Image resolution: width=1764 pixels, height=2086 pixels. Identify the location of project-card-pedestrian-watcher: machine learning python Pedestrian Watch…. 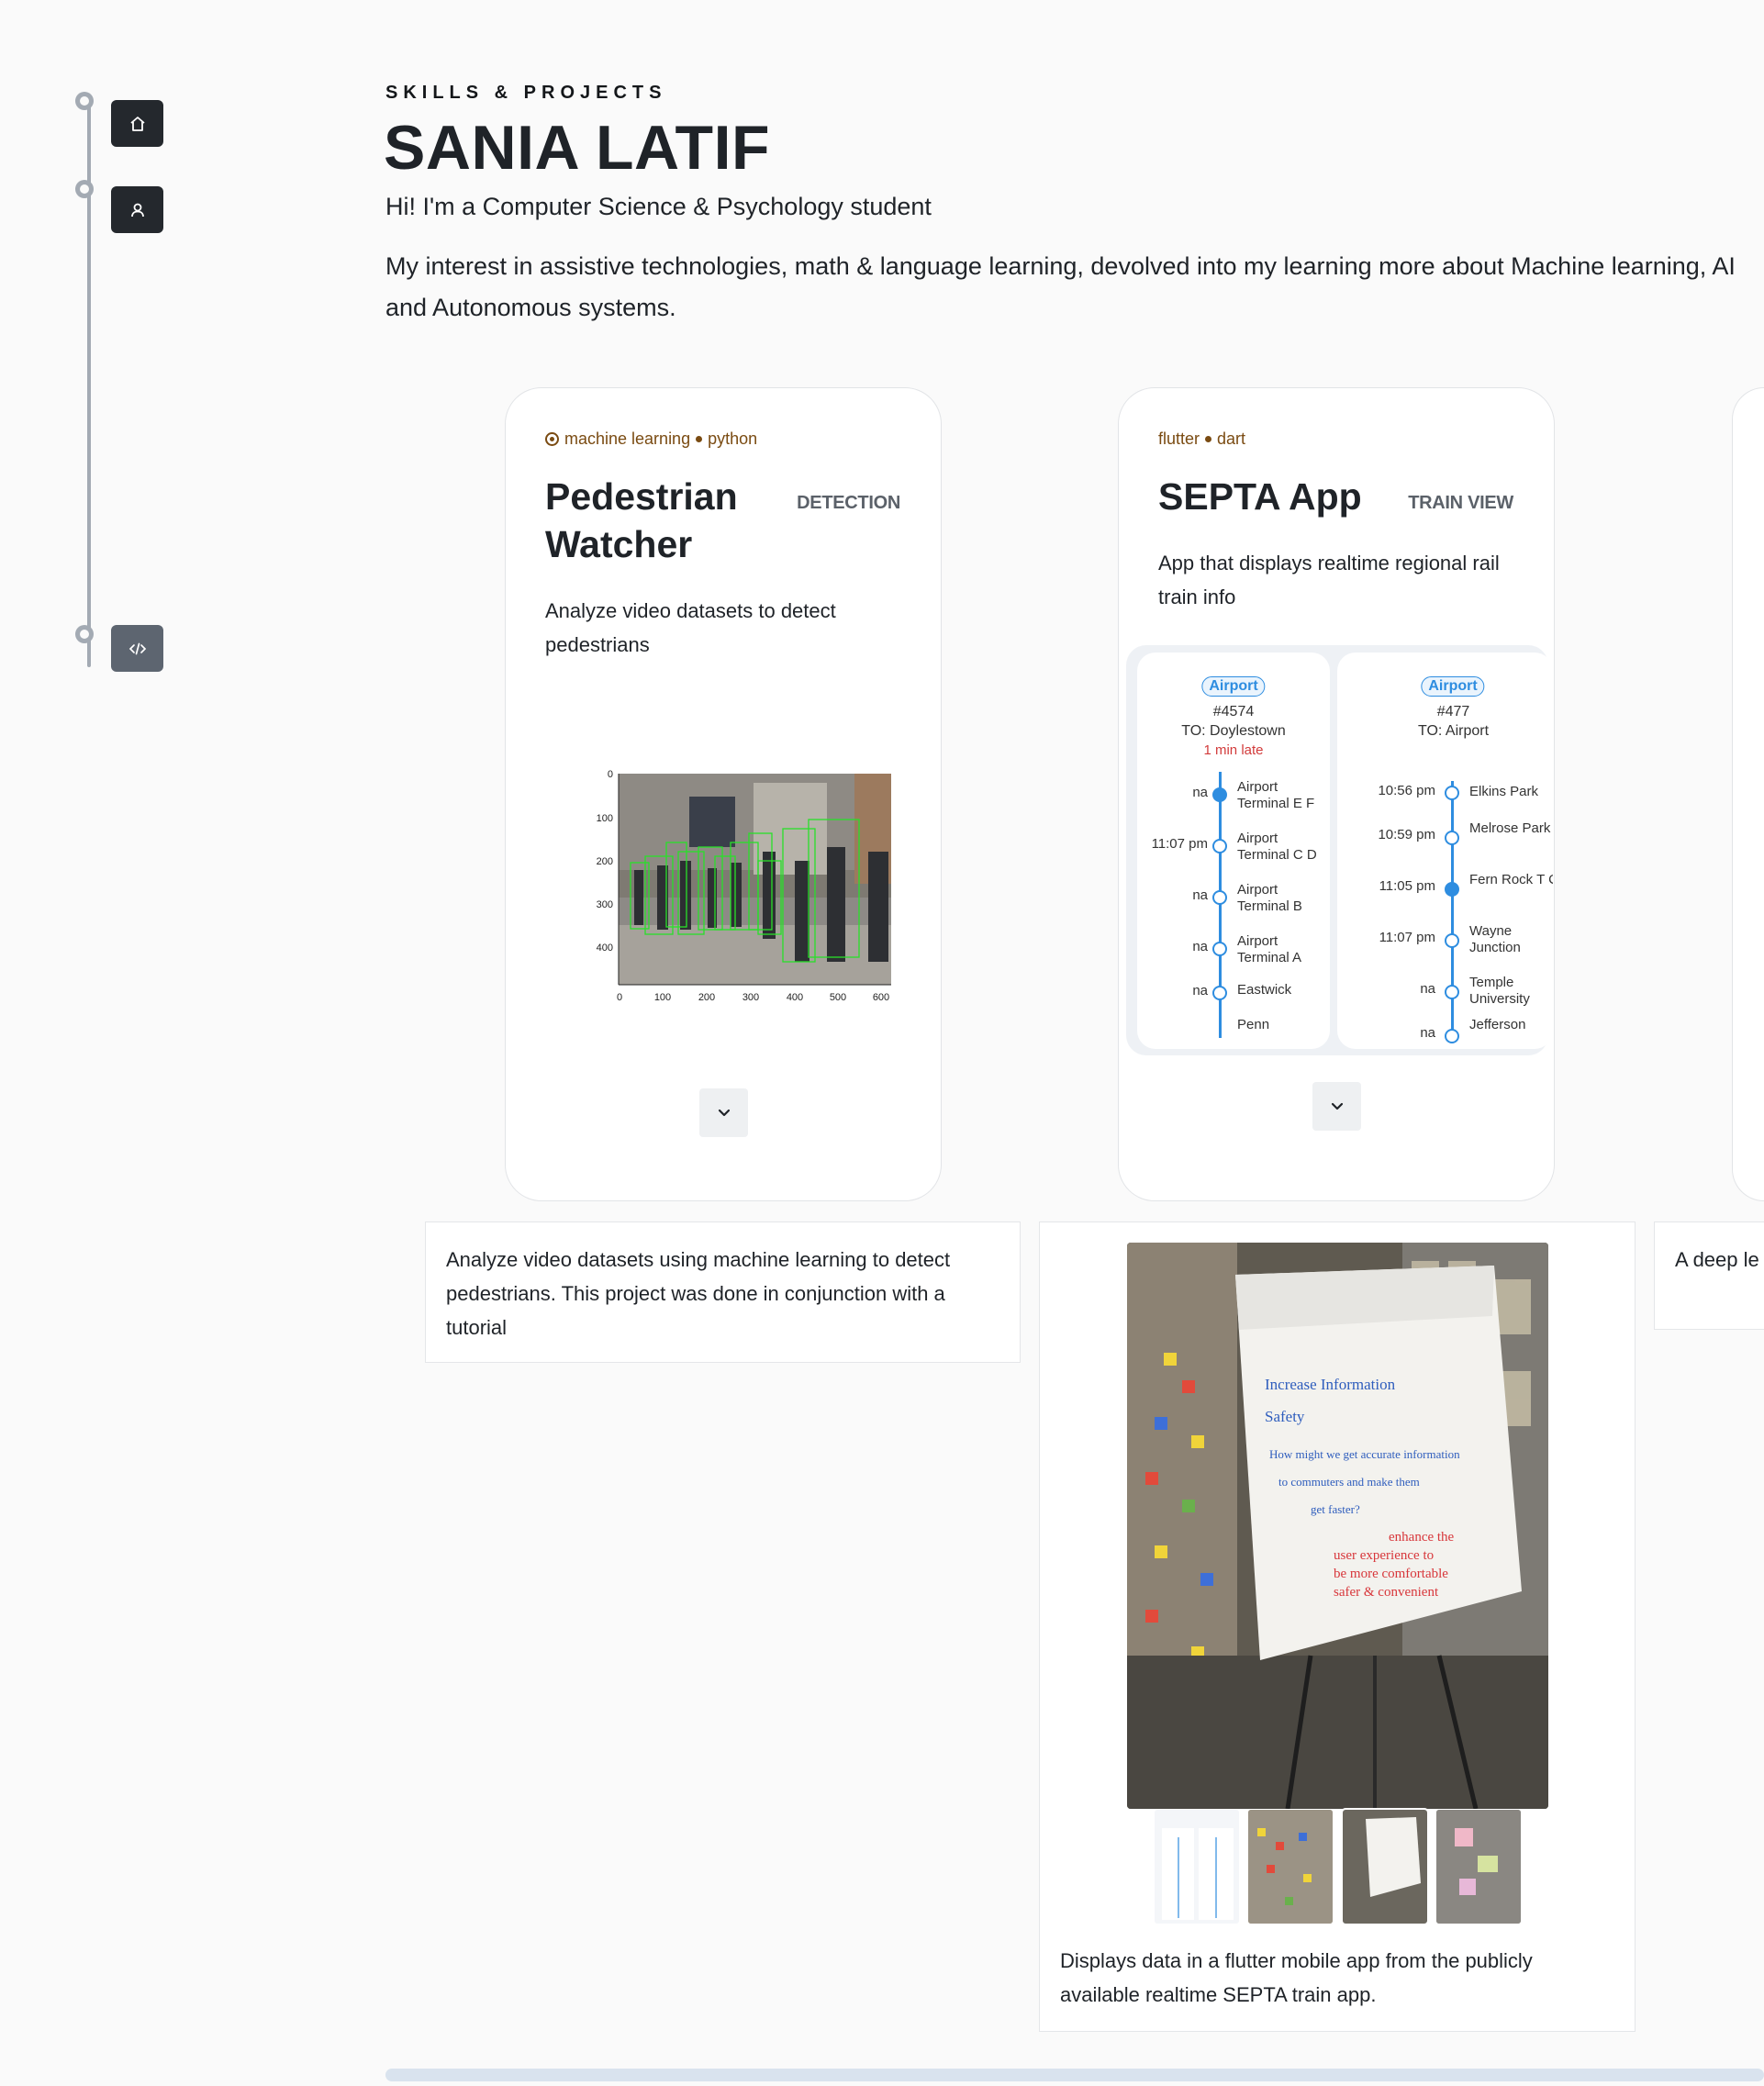
(723, 794).